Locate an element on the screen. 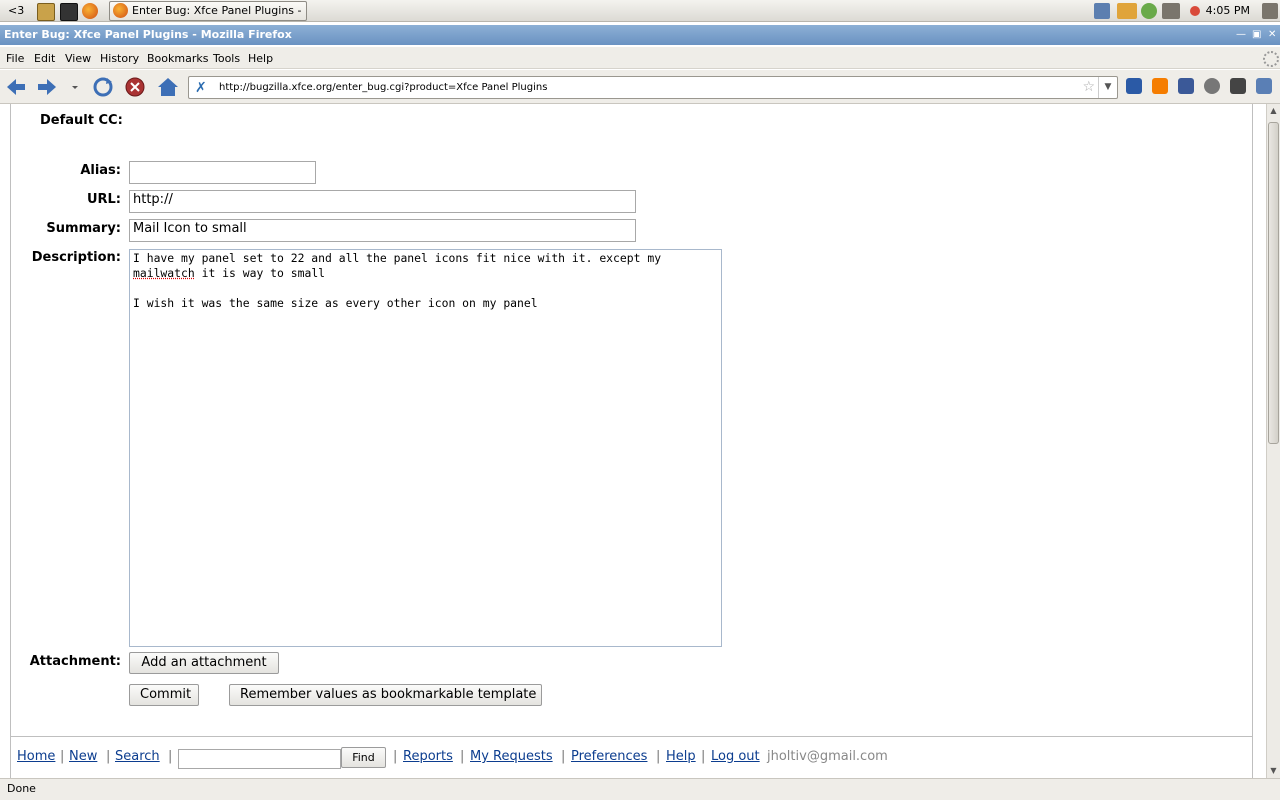  file-manager-icon is located at coordinates (46, 12).